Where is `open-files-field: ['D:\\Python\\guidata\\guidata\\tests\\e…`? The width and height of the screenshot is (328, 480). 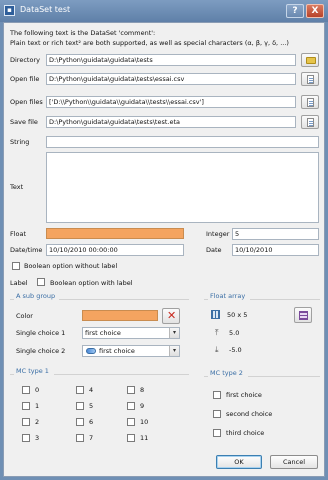 open-files-field: ['D:\\Python\\guidata\\guidata\\tests\\e… is located at coordinates (171, 102).